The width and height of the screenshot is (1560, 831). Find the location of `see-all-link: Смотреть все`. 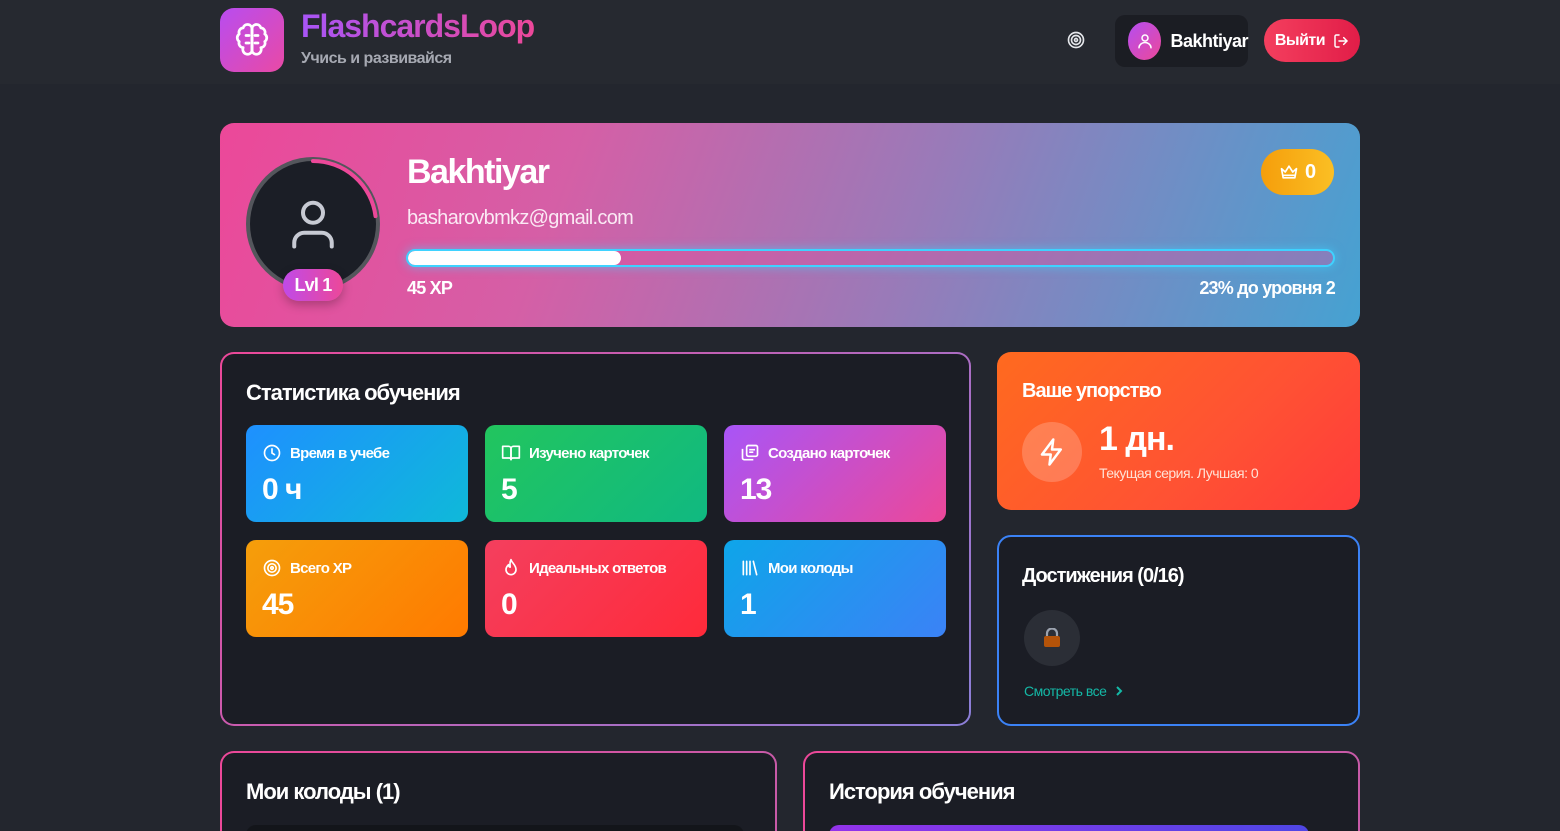

see-all-link: Смотреть все is located at coordinates (1074, 691).